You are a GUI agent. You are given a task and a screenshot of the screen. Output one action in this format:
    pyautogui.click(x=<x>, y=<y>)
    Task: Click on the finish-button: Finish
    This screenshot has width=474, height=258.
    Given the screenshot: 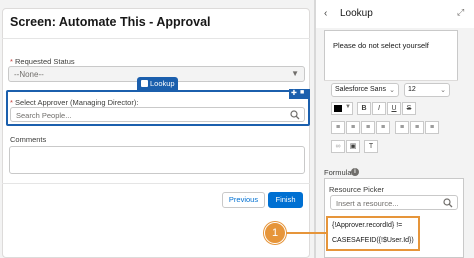 What is the action you would take?
    pyautogui.click(x=285, y=200)
    